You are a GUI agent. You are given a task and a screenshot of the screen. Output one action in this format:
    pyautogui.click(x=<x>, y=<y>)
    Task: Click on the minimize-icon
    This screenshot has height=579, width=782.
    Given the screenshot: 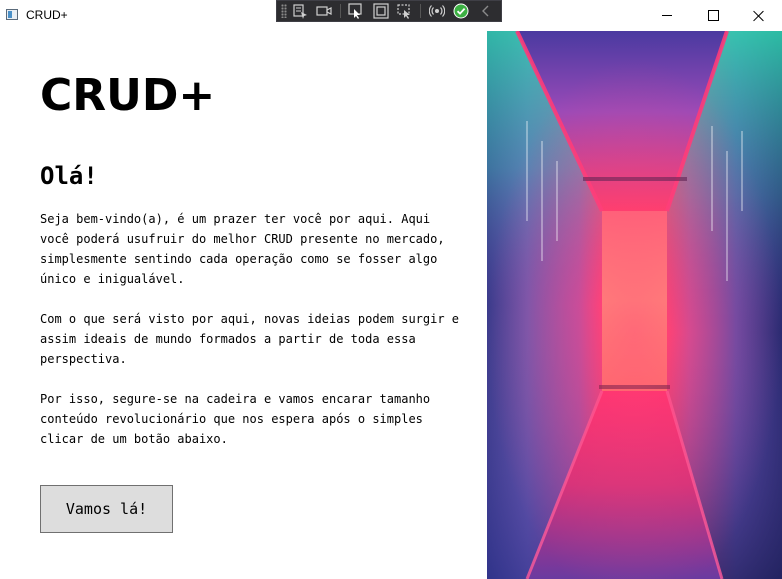 What is the action you would take?
    pyautogui.click(x=667, y=15)
    